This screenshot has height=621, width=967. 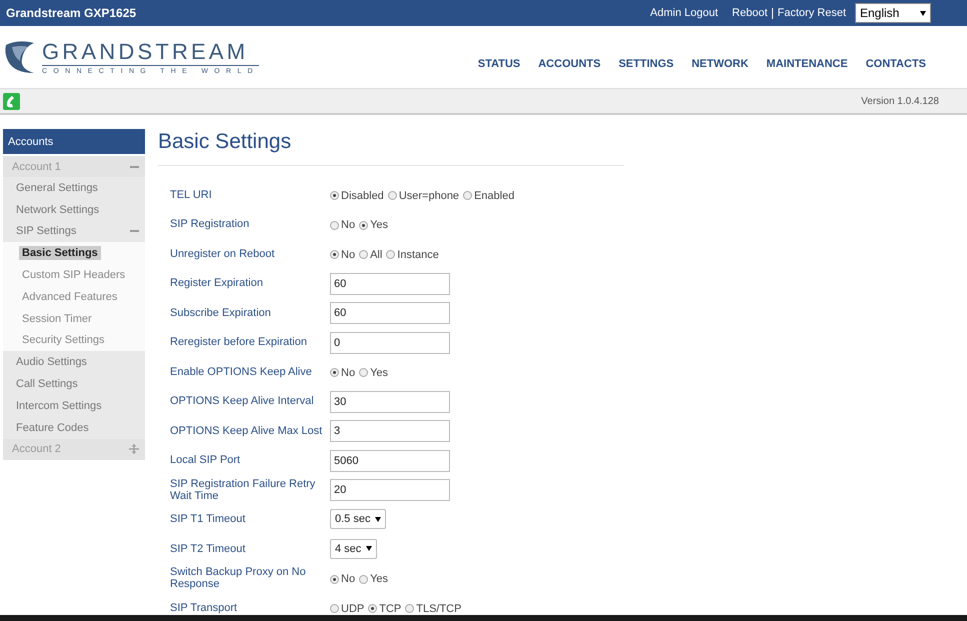 I want to click on setting-label: SIP T2 Timeout, so click(x=208, y=548).